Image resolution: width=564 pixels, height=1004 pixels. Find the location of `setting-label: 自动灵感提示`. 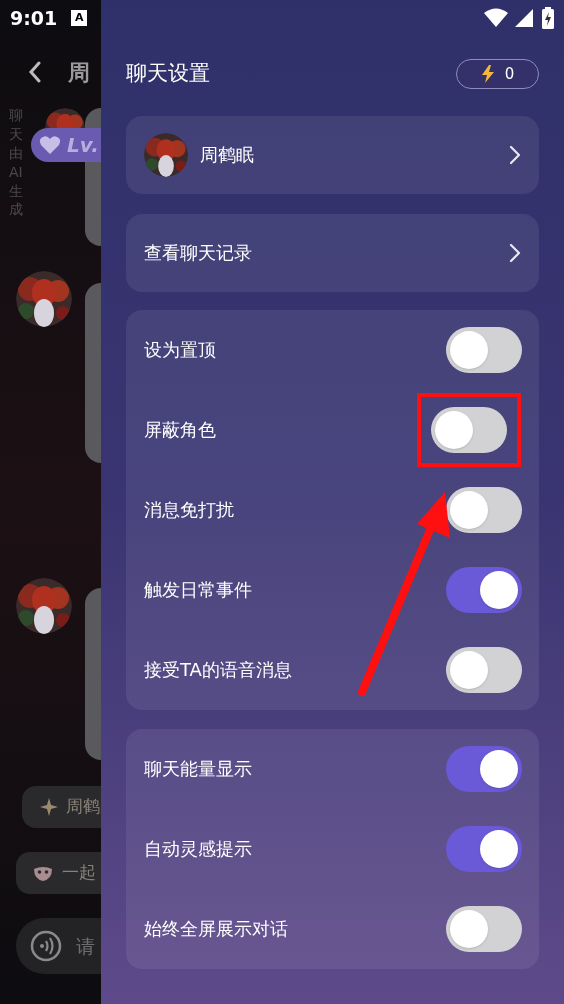

setting-label: 自动灵感提示 is located at coordinates (198, 849).